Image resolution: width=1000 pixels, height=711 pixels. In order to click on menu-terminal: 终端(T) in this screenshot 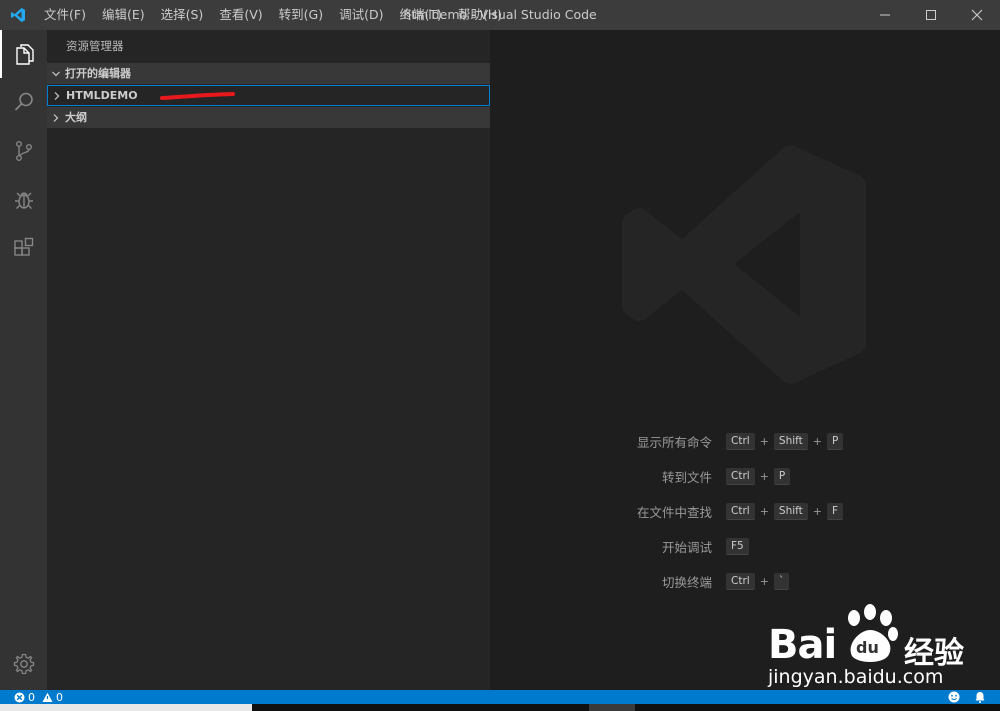, I will do `click(420, 15)`.